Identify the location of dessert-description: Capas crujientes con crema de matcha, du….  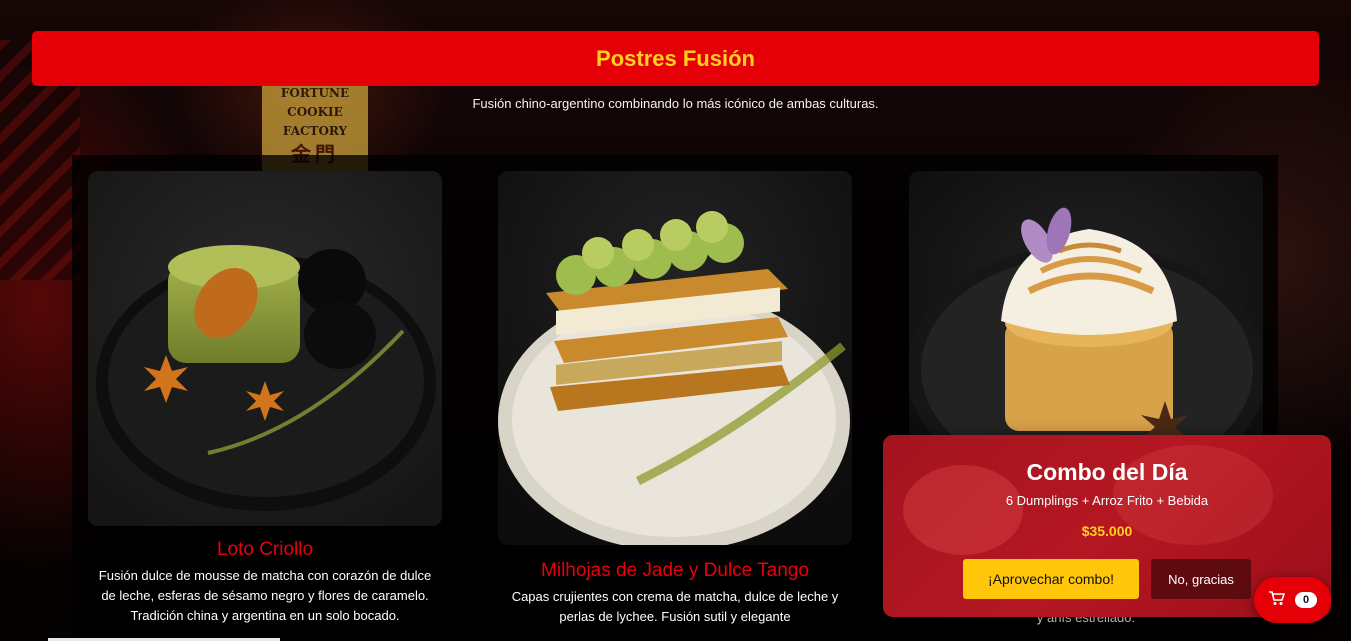
(675, 606).